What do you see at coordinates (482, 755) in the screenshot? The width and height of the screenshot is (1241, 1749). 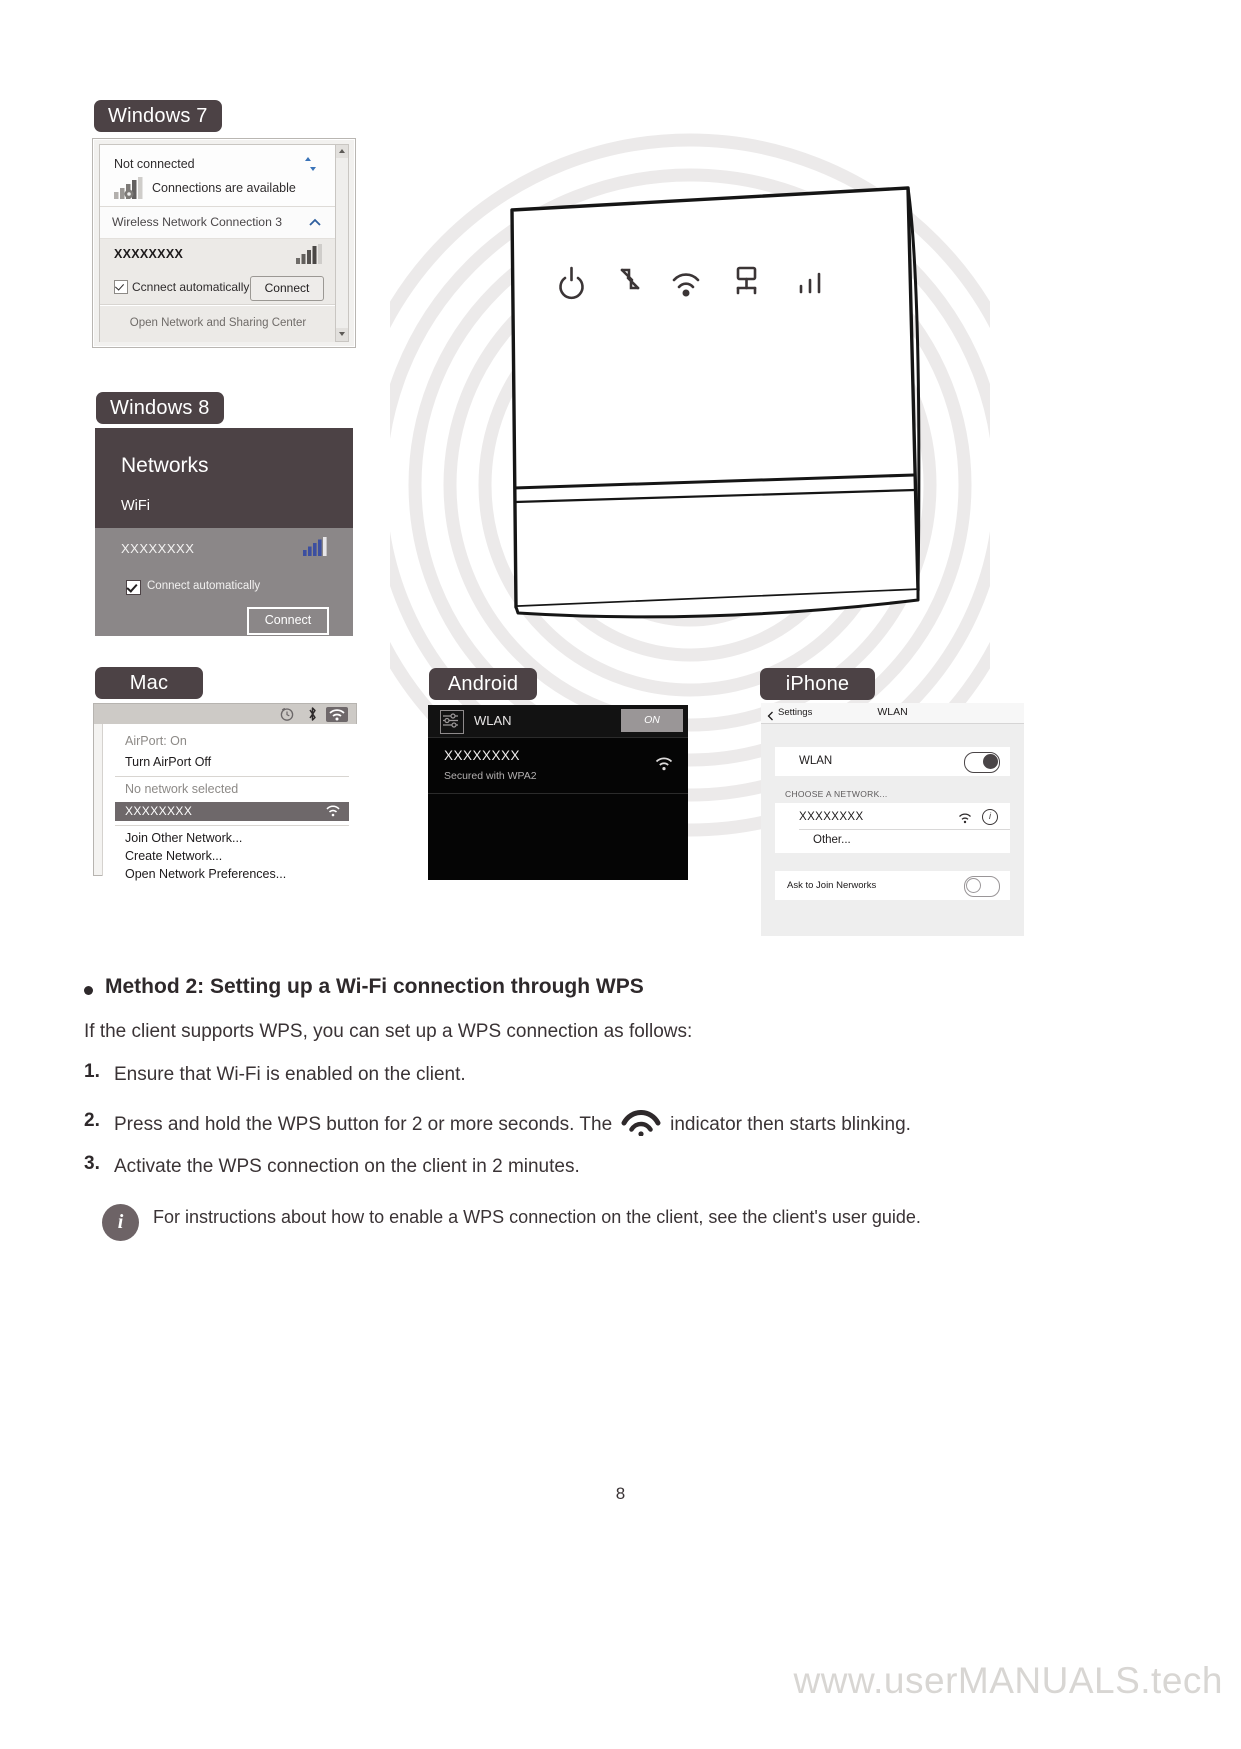 I see `android-ssid-label: XXXXXXXX` at bounding box center [482, 755].